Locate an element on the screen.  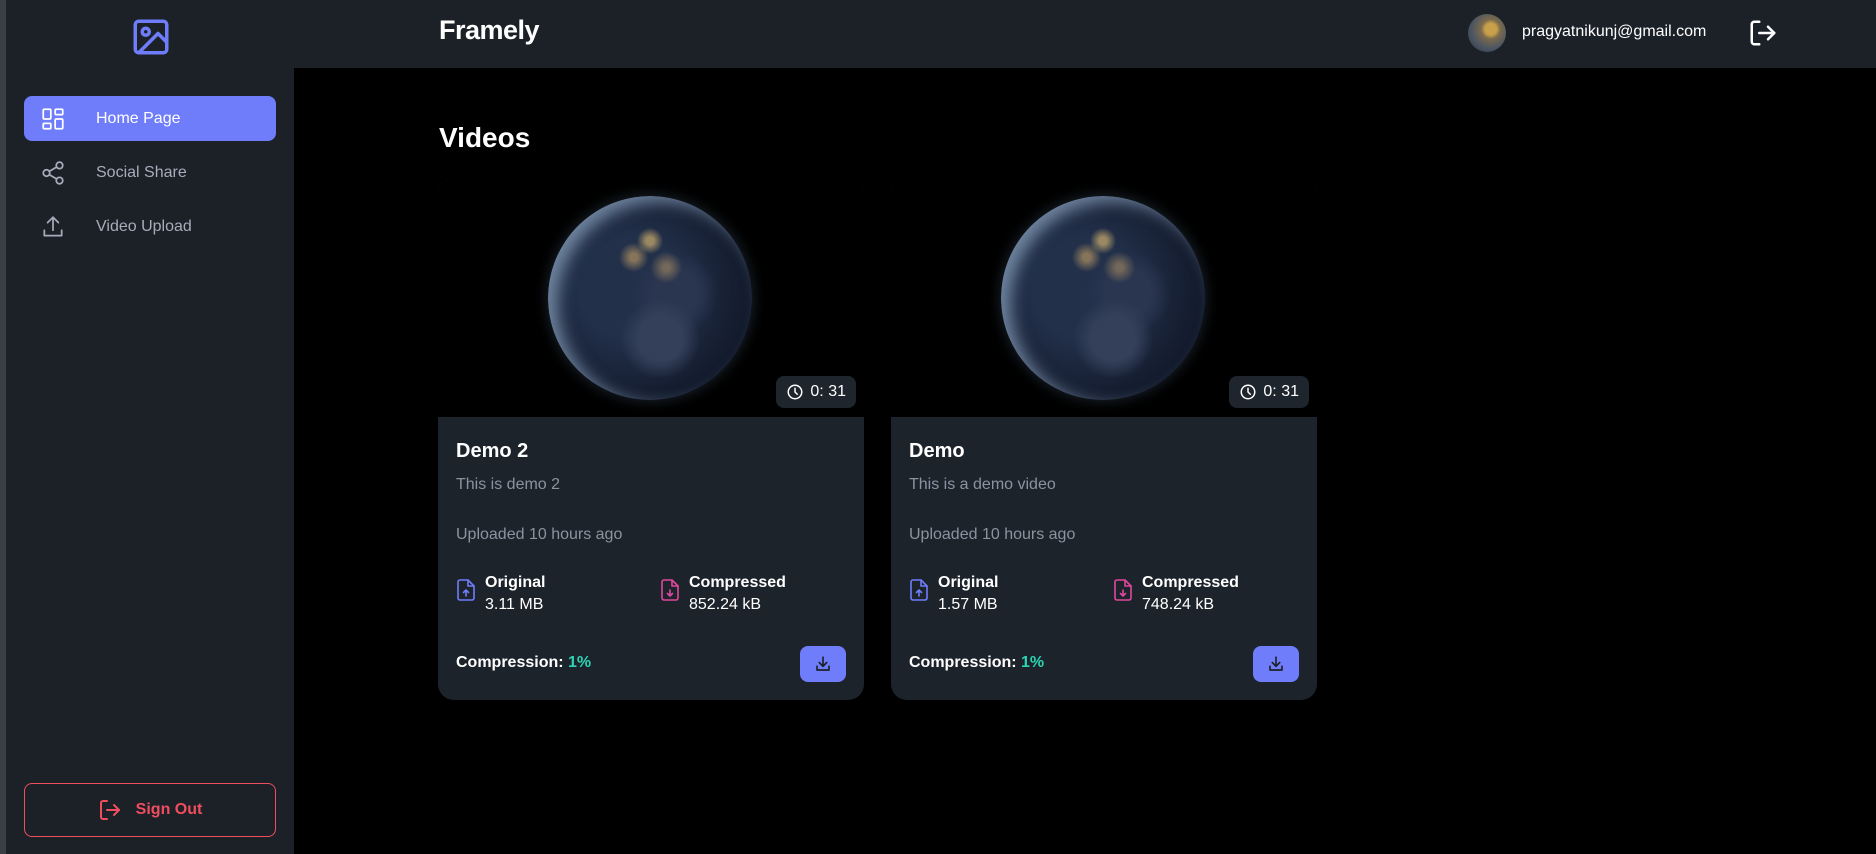
dashboard-icon is located at coordinates (53, 119).